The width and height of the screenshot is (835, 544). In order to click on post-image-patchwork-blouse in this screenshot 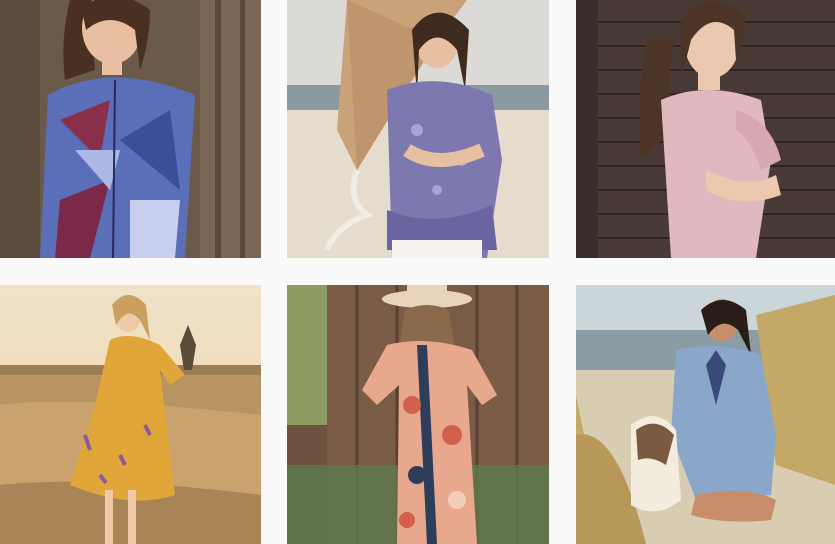, I will do `click(130, 129)`.